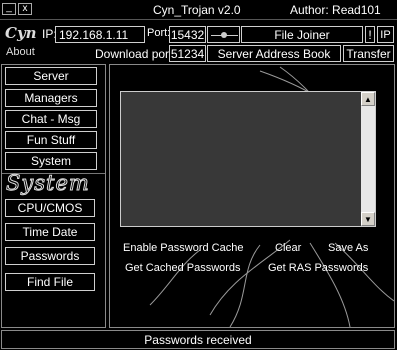 This screenshot has height=350, width=397. I want to click on logo-brand: Cyn, so click(21, 33).